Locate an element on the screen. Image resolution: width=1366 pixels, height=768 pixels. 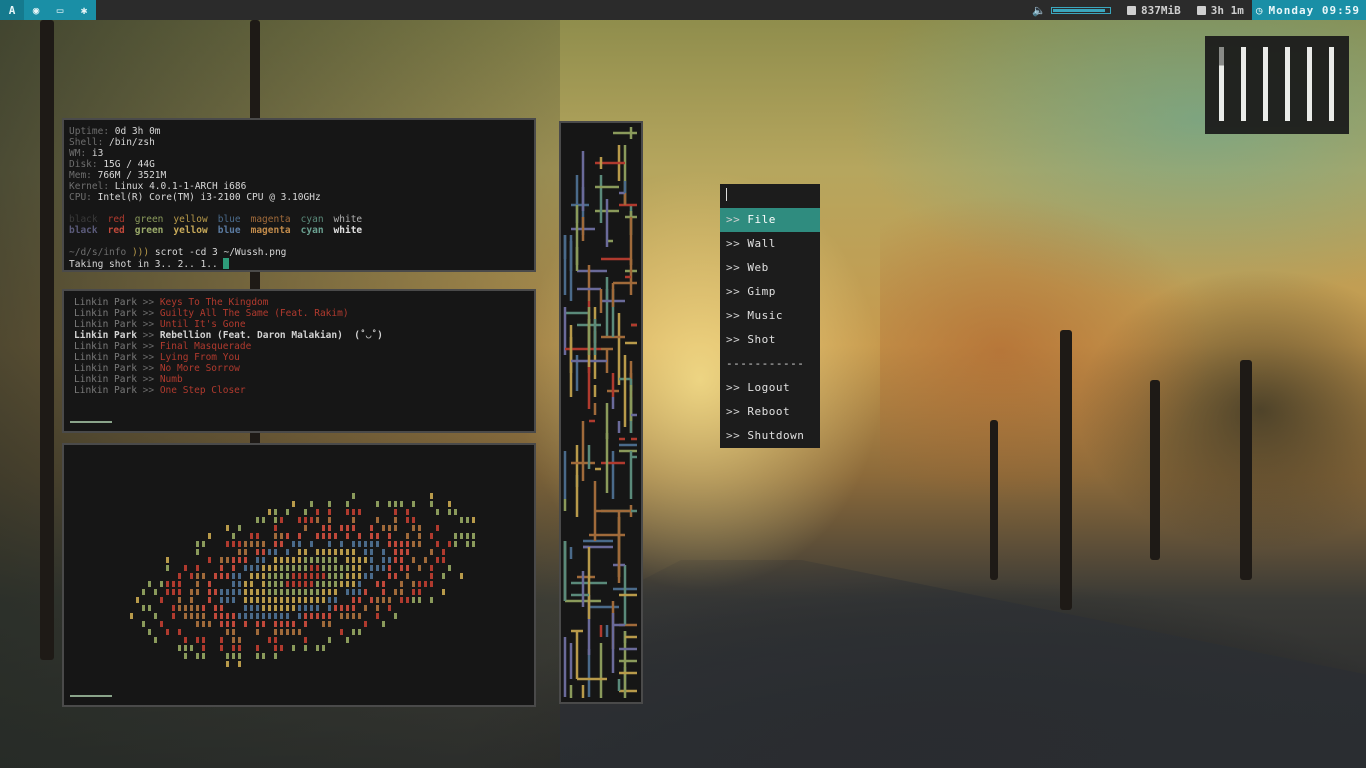
playlist-track: Linkin Park >> One Step Closer is located at coordinates (299, 390).